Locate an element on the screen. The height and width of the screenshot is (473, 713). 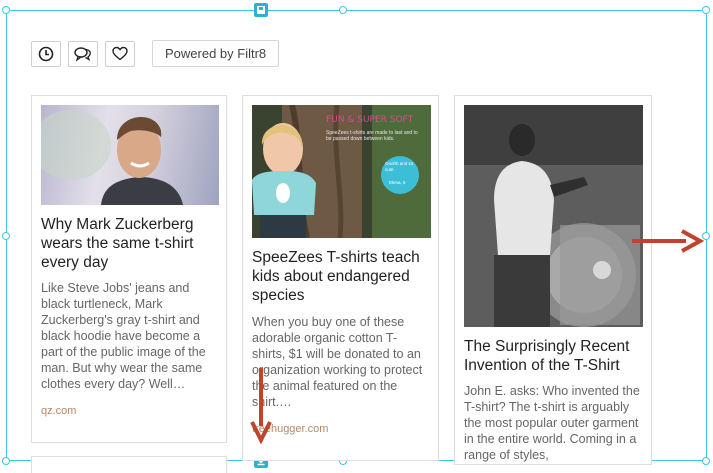
resize-handle-bottom-left is located at coordinates (6, 461).